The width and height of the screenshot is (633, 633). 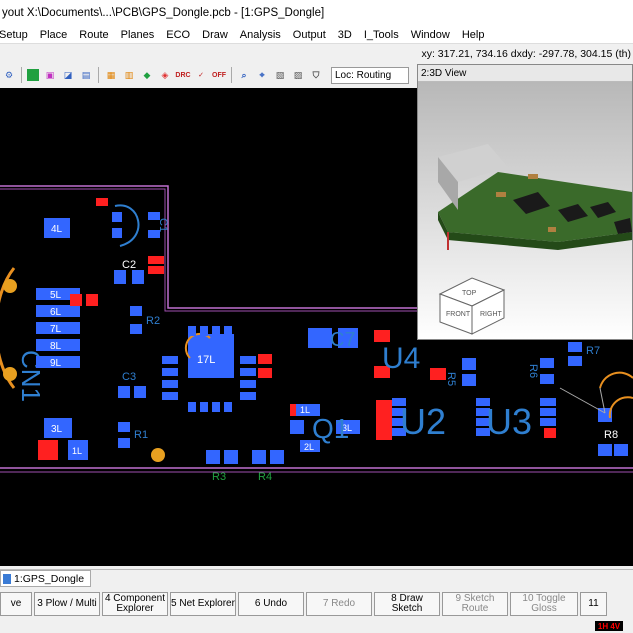 What do you see at coordinates (135, 604) in the screenshot?
I see `fkey-component-explorer: 4 Component Explorer` at bounding box center [135, 604].